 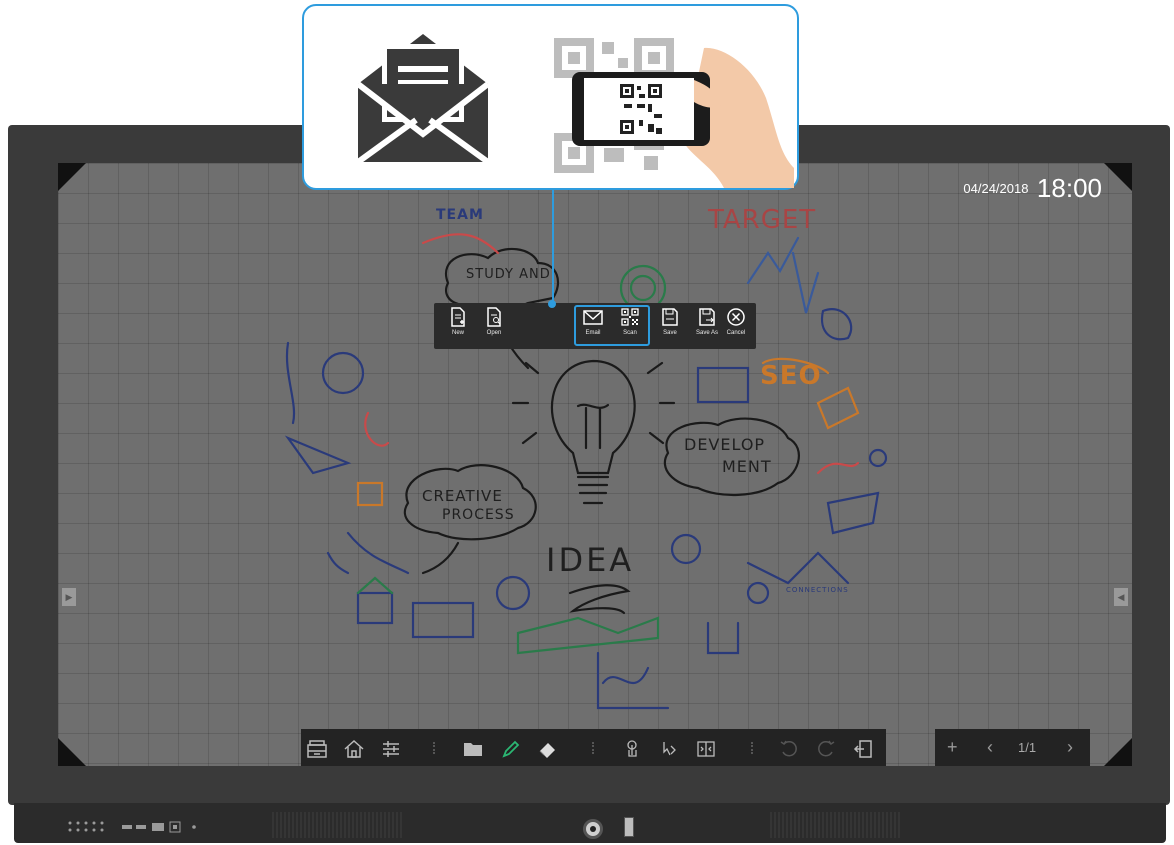 What do you see at coordinates (457, 333) in the screenshot?
I see `file-menu-new-label: New` at bounding box center [457, 333].